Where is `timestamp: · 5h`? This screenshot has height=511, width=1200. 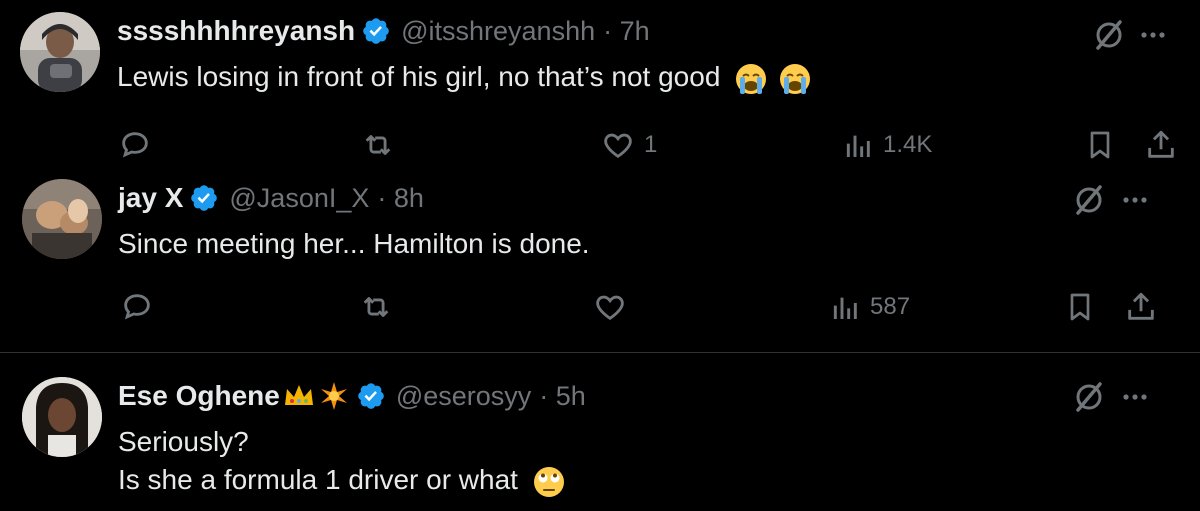
timestamp: · 5h is located at coordinates (562, 396).